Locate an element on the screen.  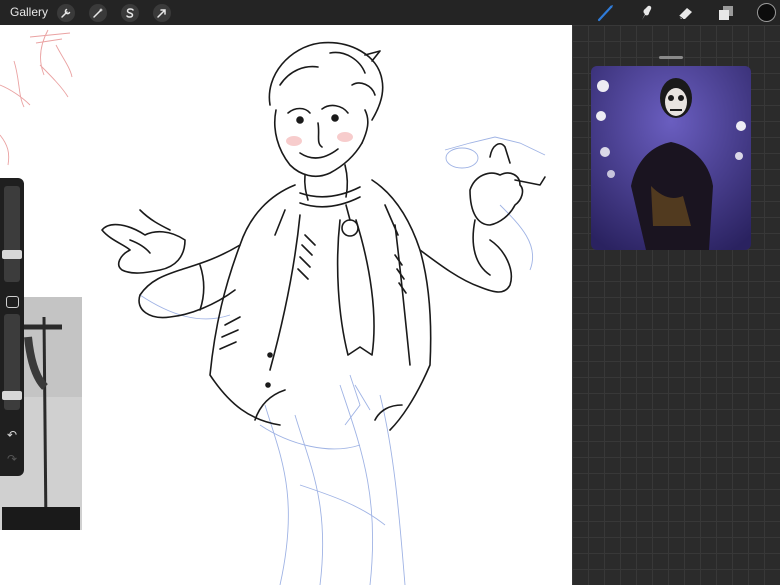
brush-size-thumb is located at coordinates (12, 254).